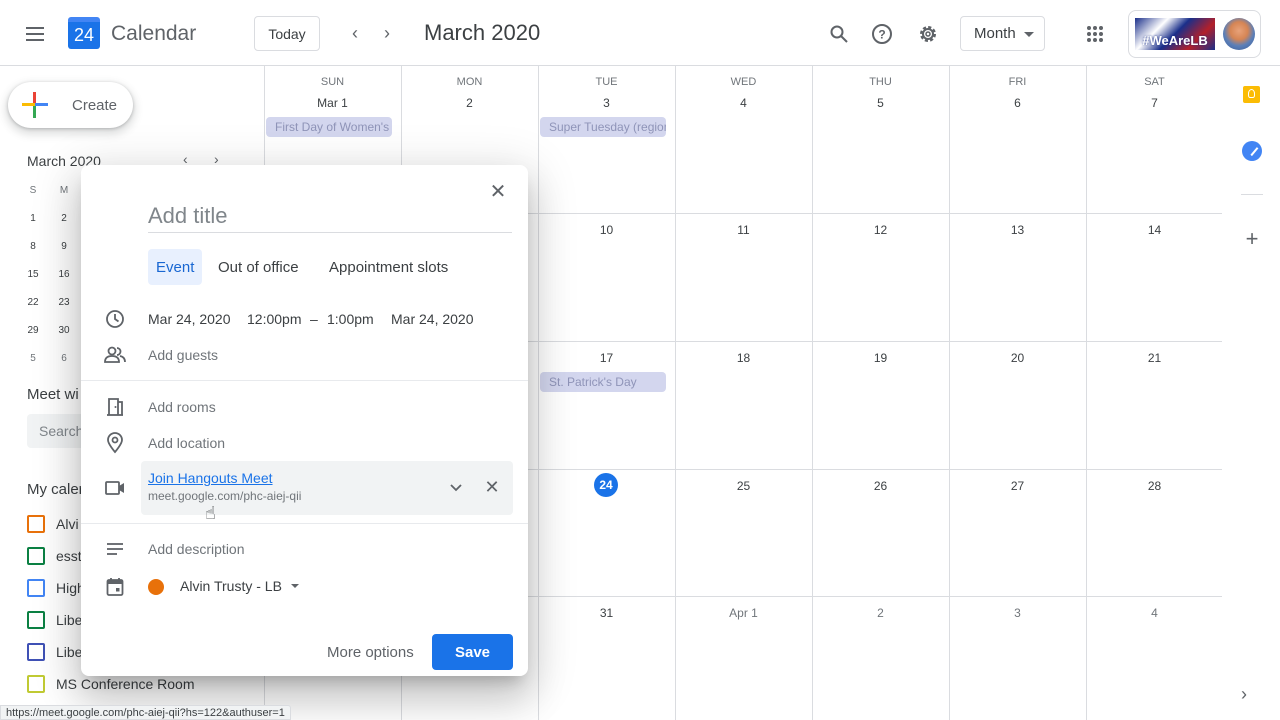 The image size is (1280, 720). I want to click on day-number: Apr 1, so click(743, 613).